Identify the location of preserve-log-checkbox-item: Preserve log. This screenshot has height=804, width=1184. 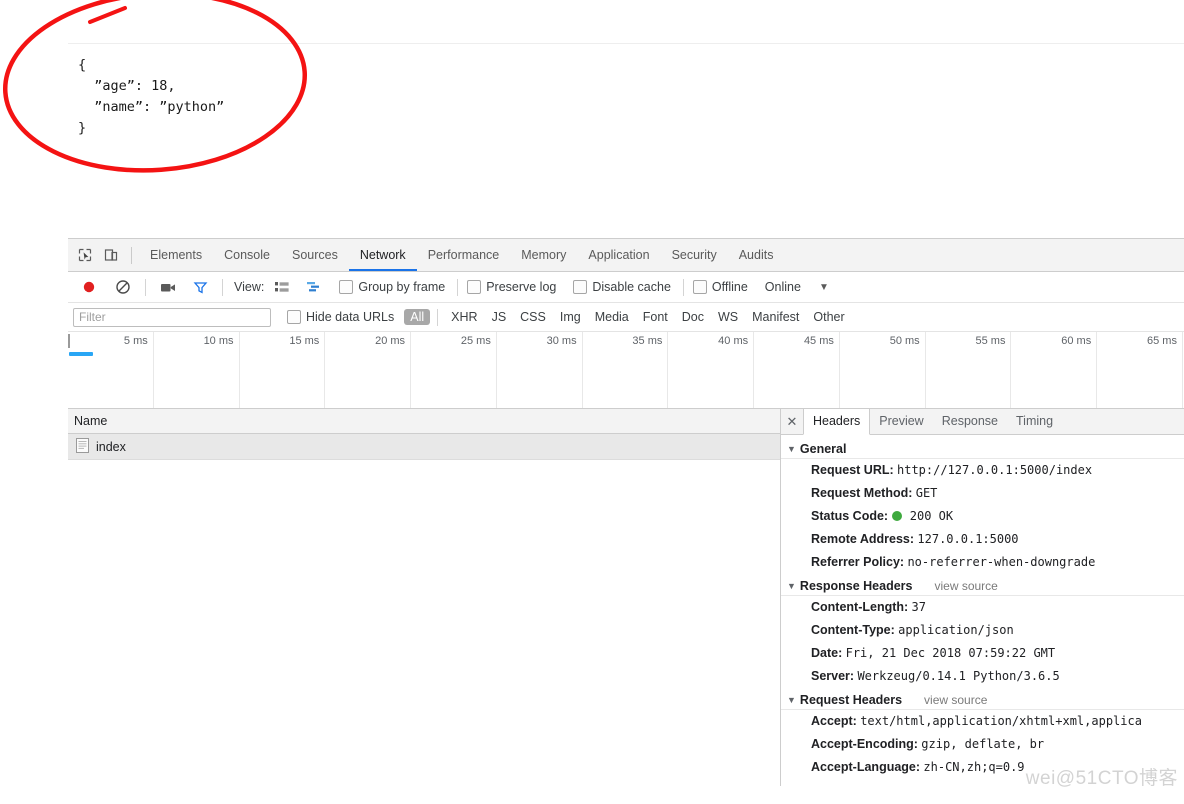
(511, 287).